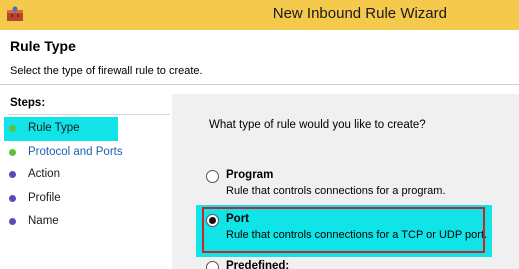  Describe the element at coordinates (212, 265) in the screenshot. I see `predefined-radio` at that location.